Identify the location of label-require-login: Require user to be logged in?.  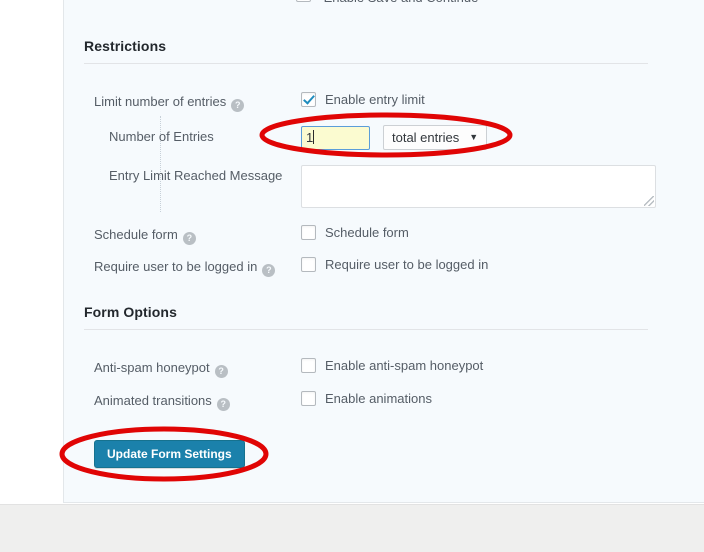
(185, 267).